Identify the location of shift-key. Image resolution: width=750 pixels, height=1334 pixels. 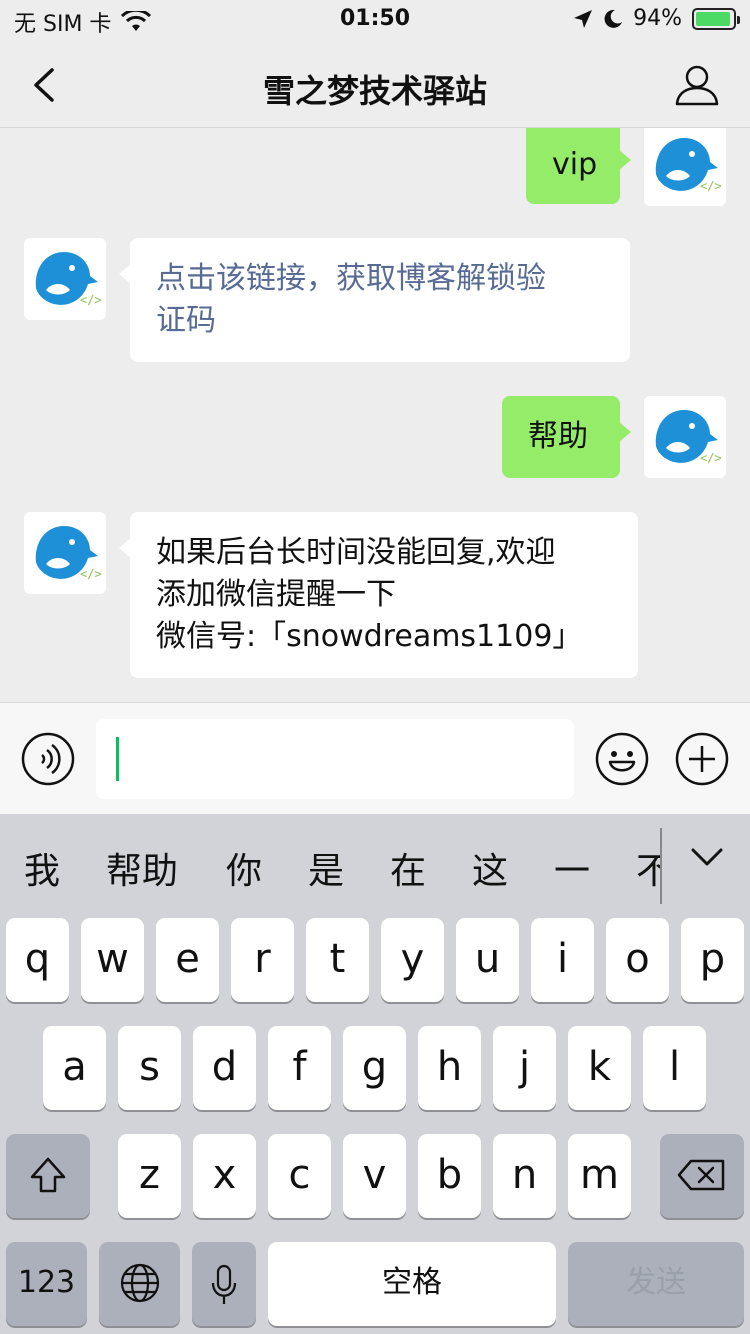
(48, 1176).